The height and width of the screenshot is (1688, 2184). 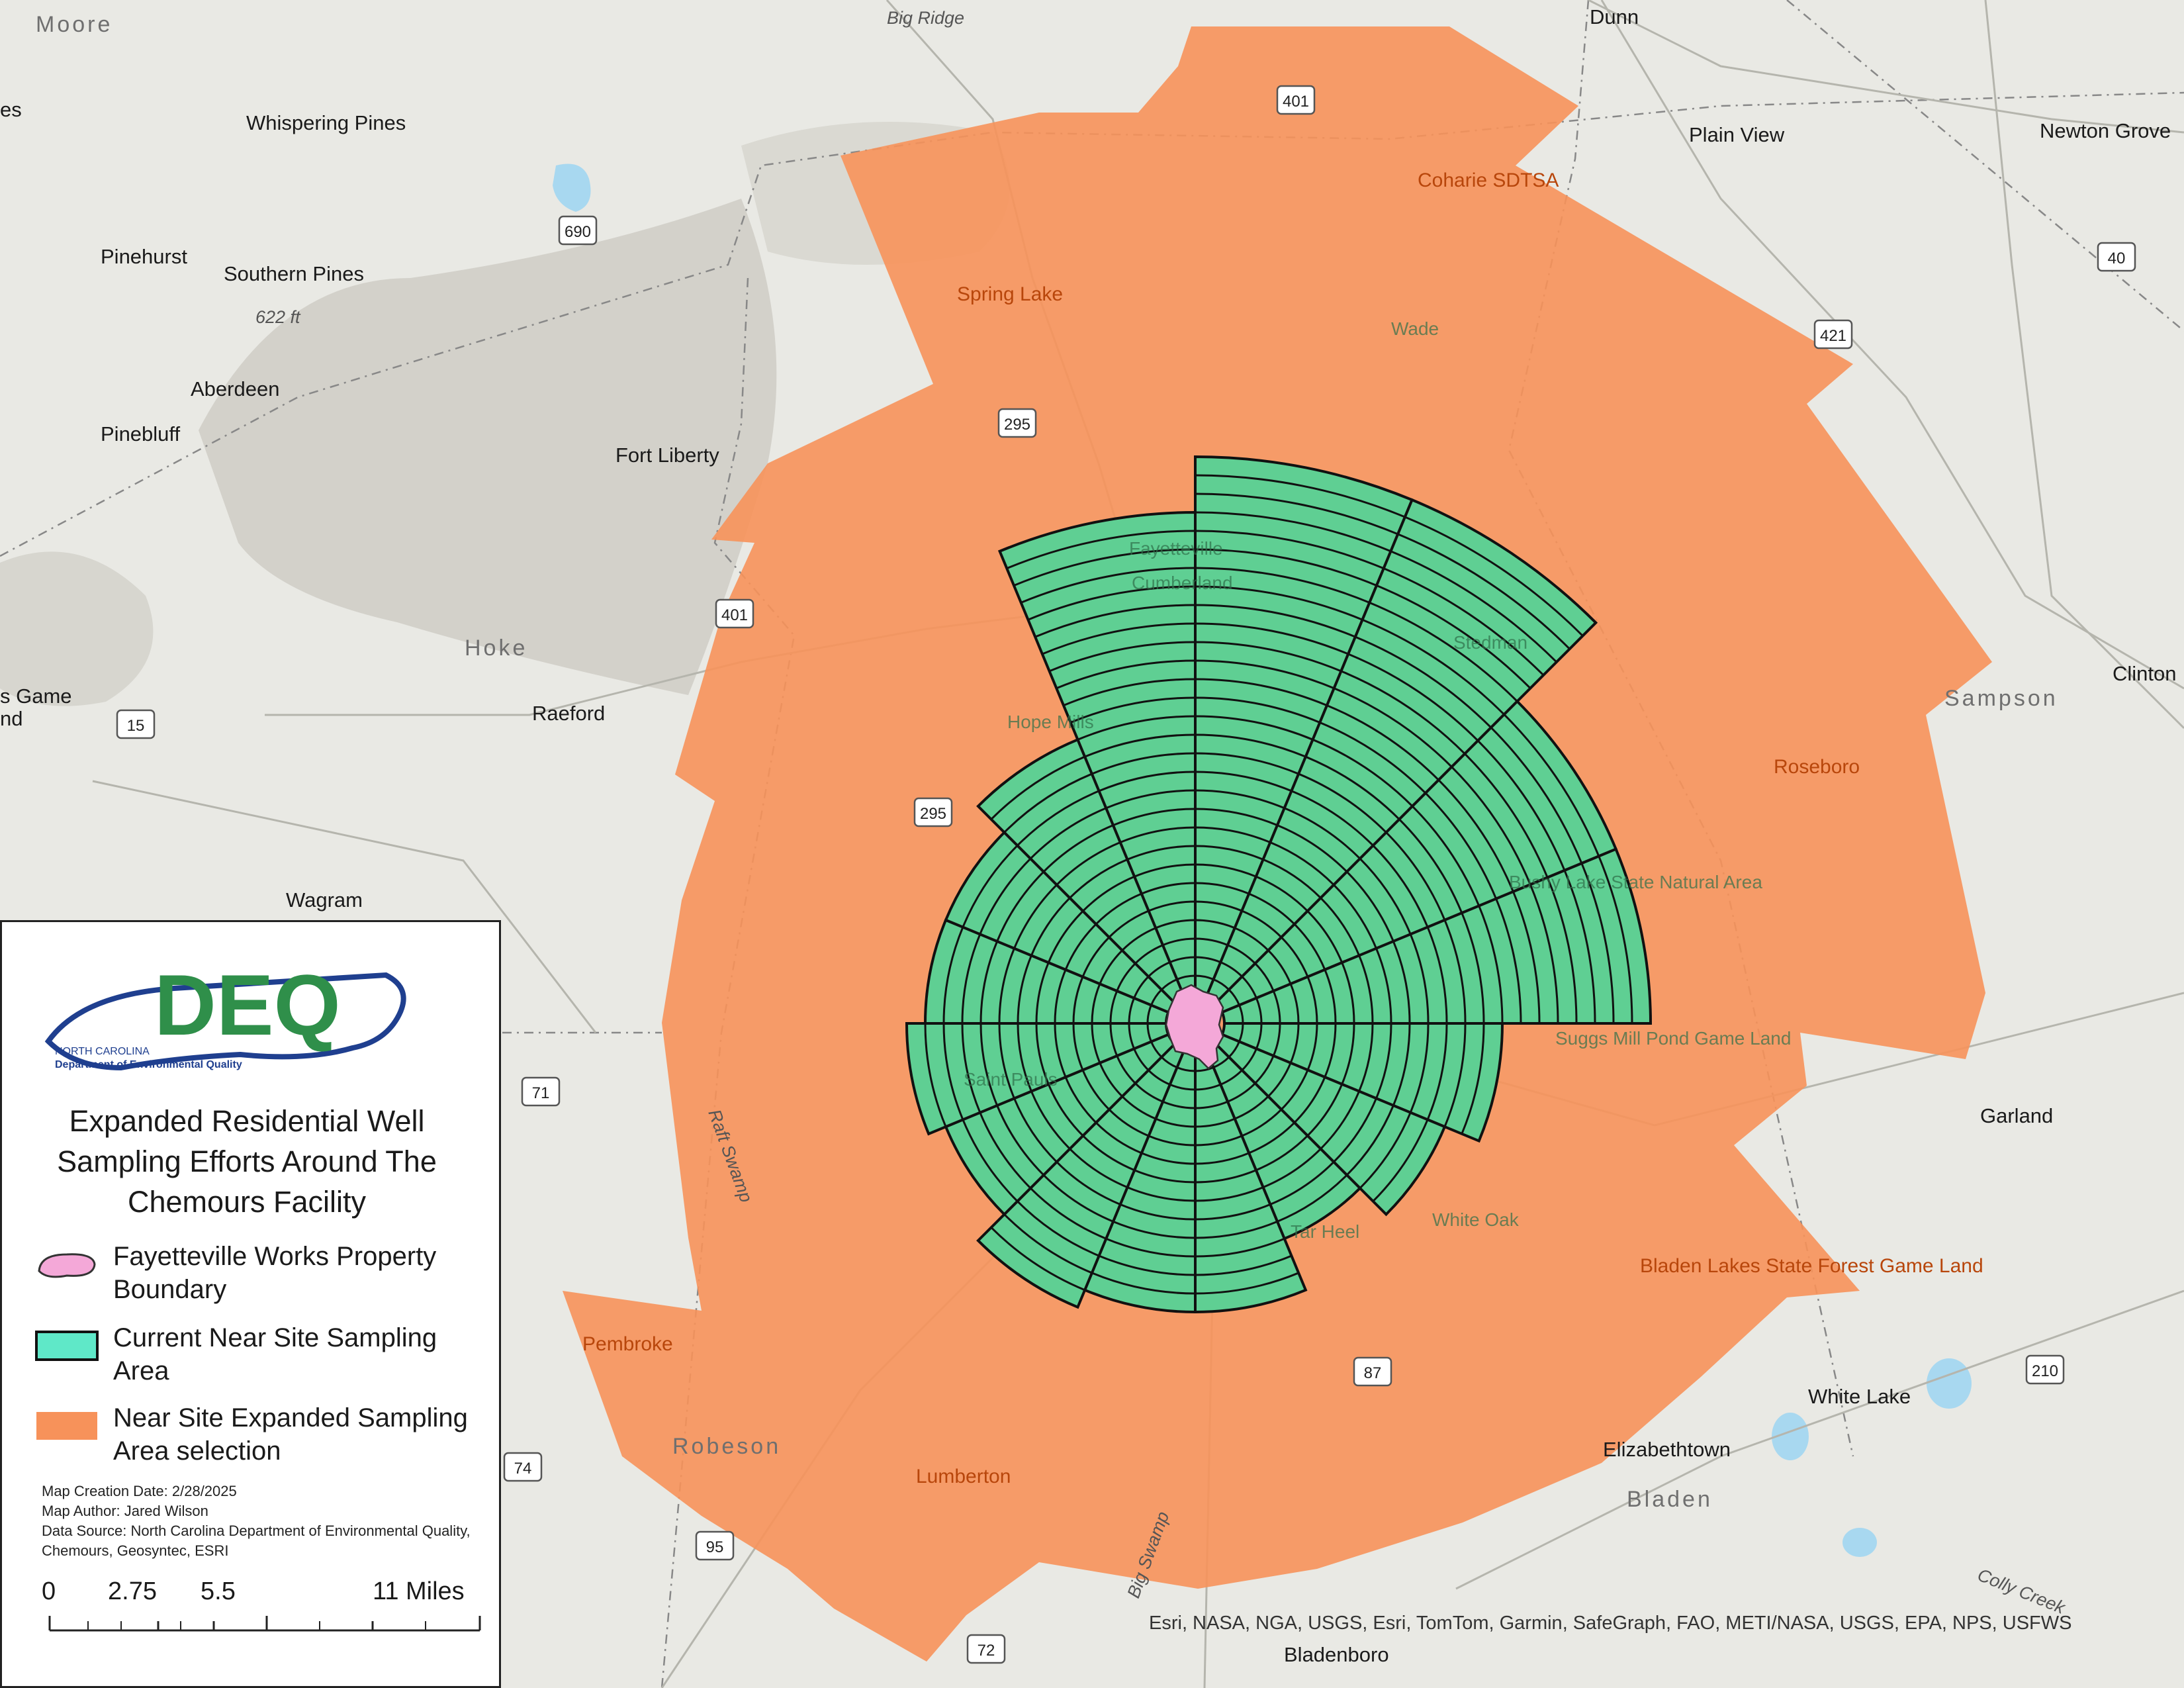 I want to click on place-label: Wagram, so click(x=324, y=900).